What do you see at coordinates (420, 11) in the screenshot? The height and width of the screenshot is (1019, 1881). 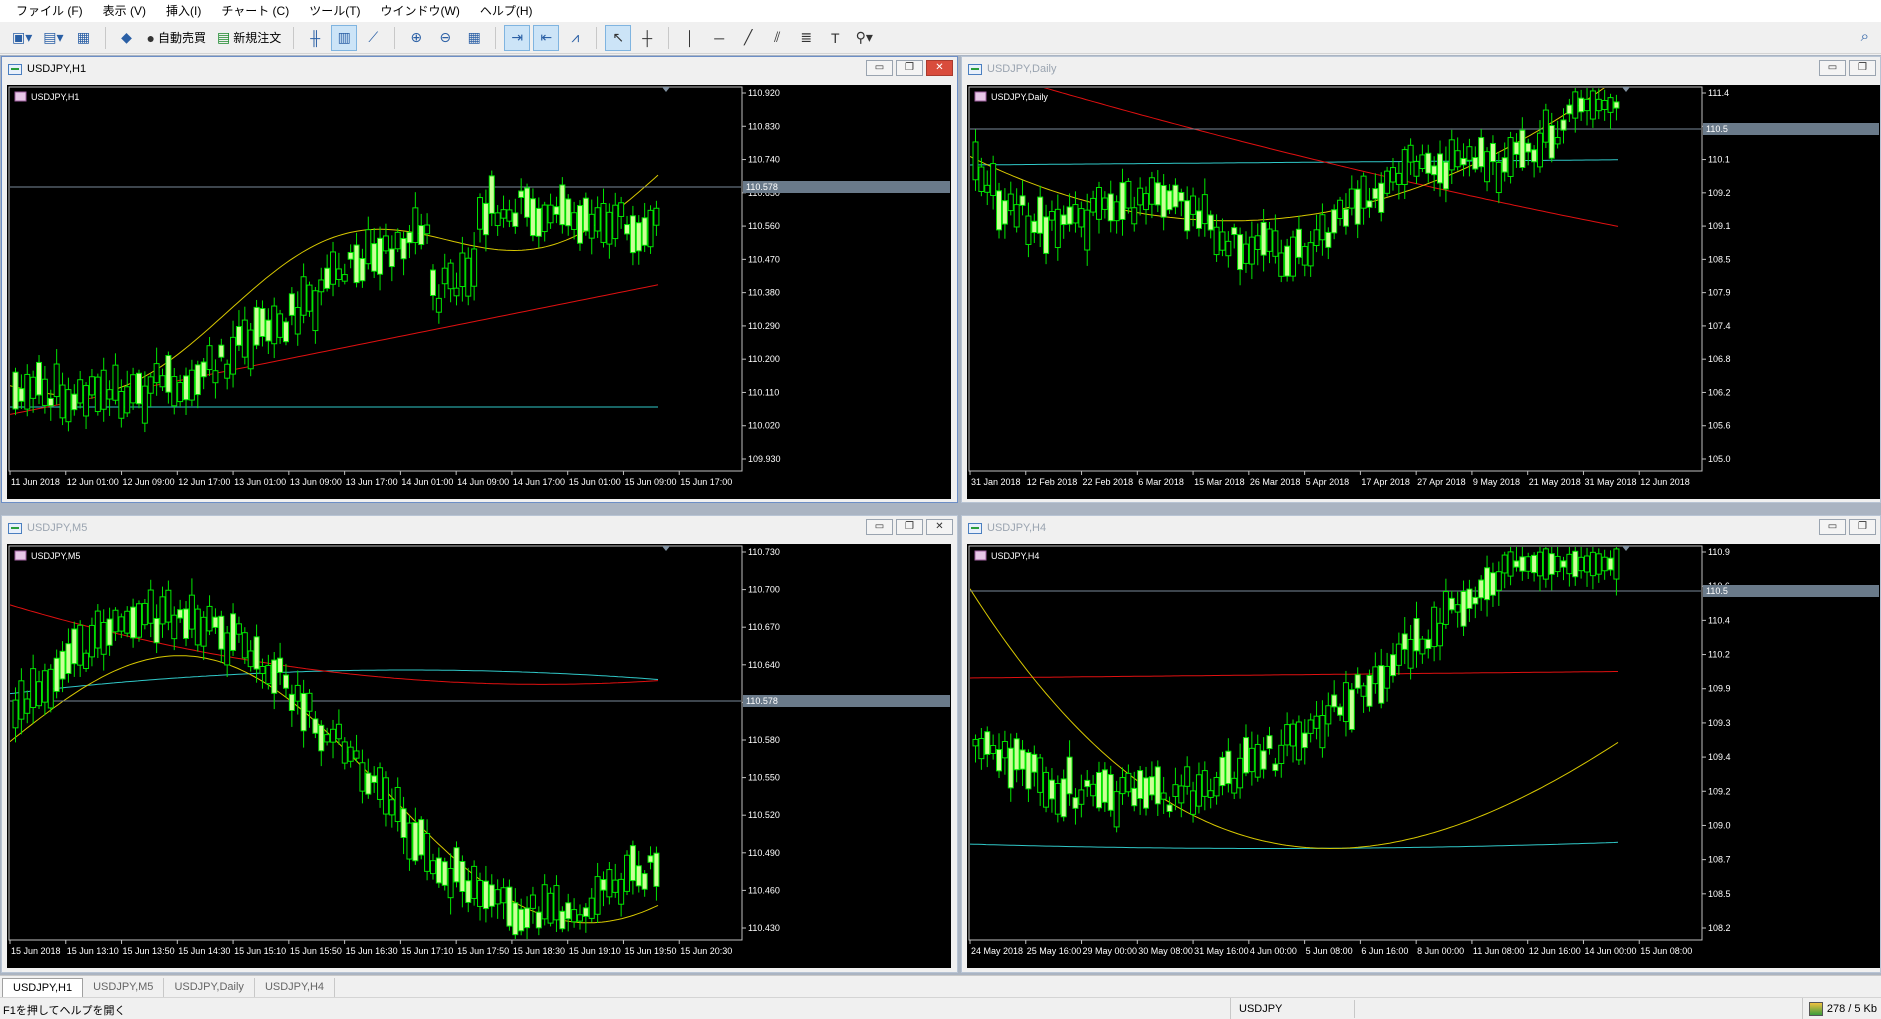 I see `menu-window: ウインドウ(W)` at bounding box center [420, 11].